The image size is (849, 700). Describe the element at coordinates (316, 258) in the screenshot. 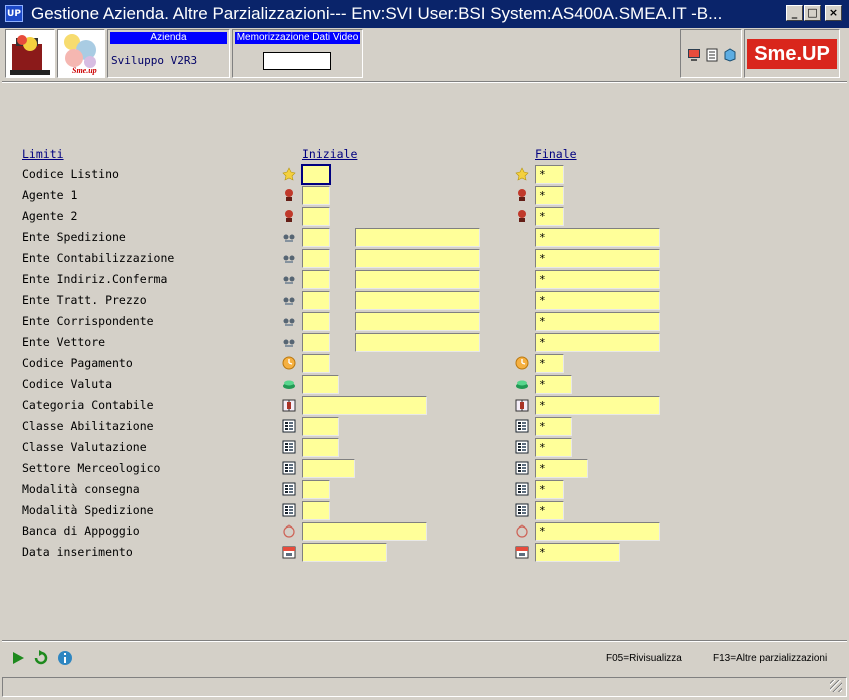

I see `initial-input-ente-contabilizzazione` at that location.